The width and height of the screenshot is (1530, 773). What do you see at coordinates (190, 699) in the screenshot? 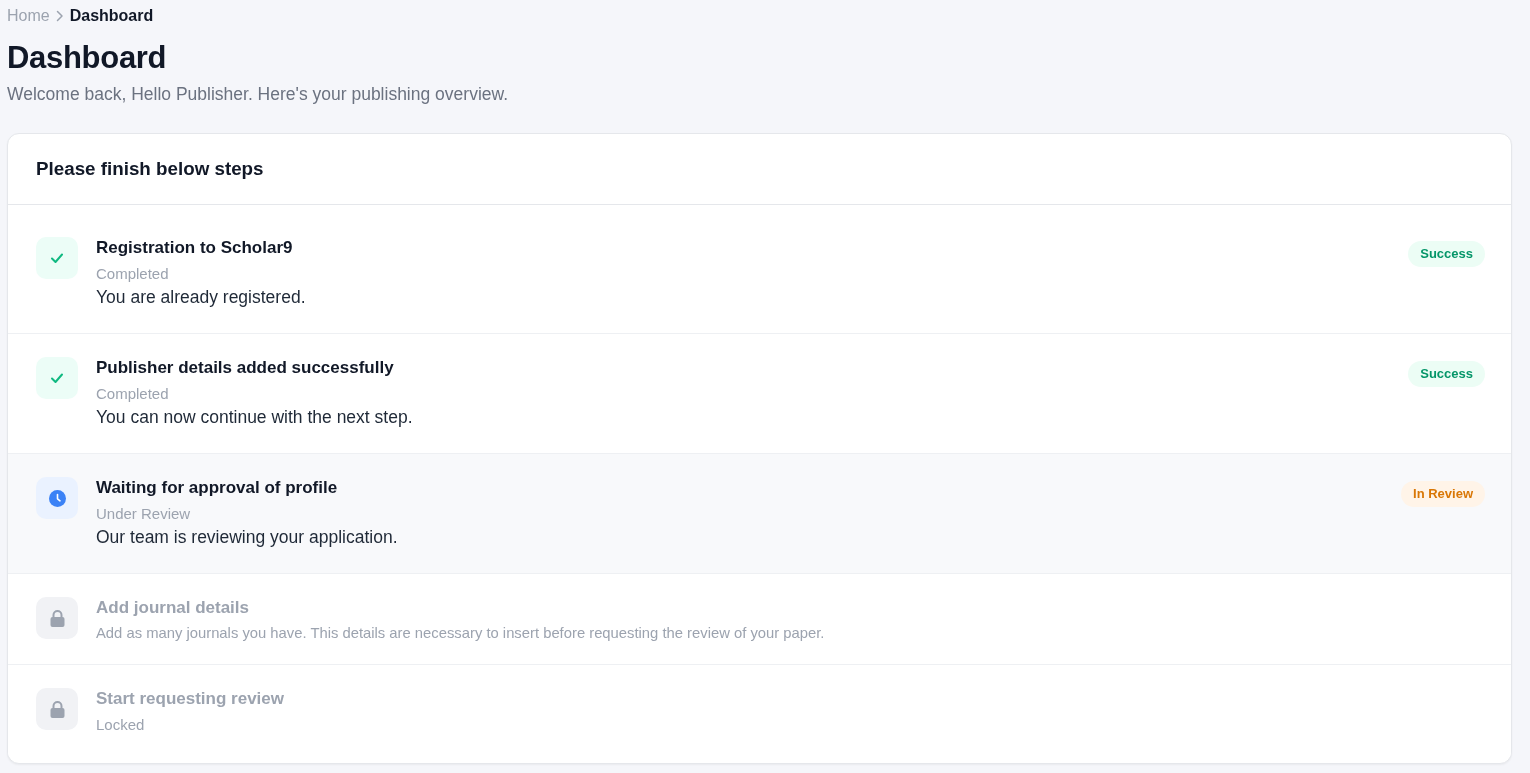
I see `step-title: Start requesting review` at bounding box center [190, 699].